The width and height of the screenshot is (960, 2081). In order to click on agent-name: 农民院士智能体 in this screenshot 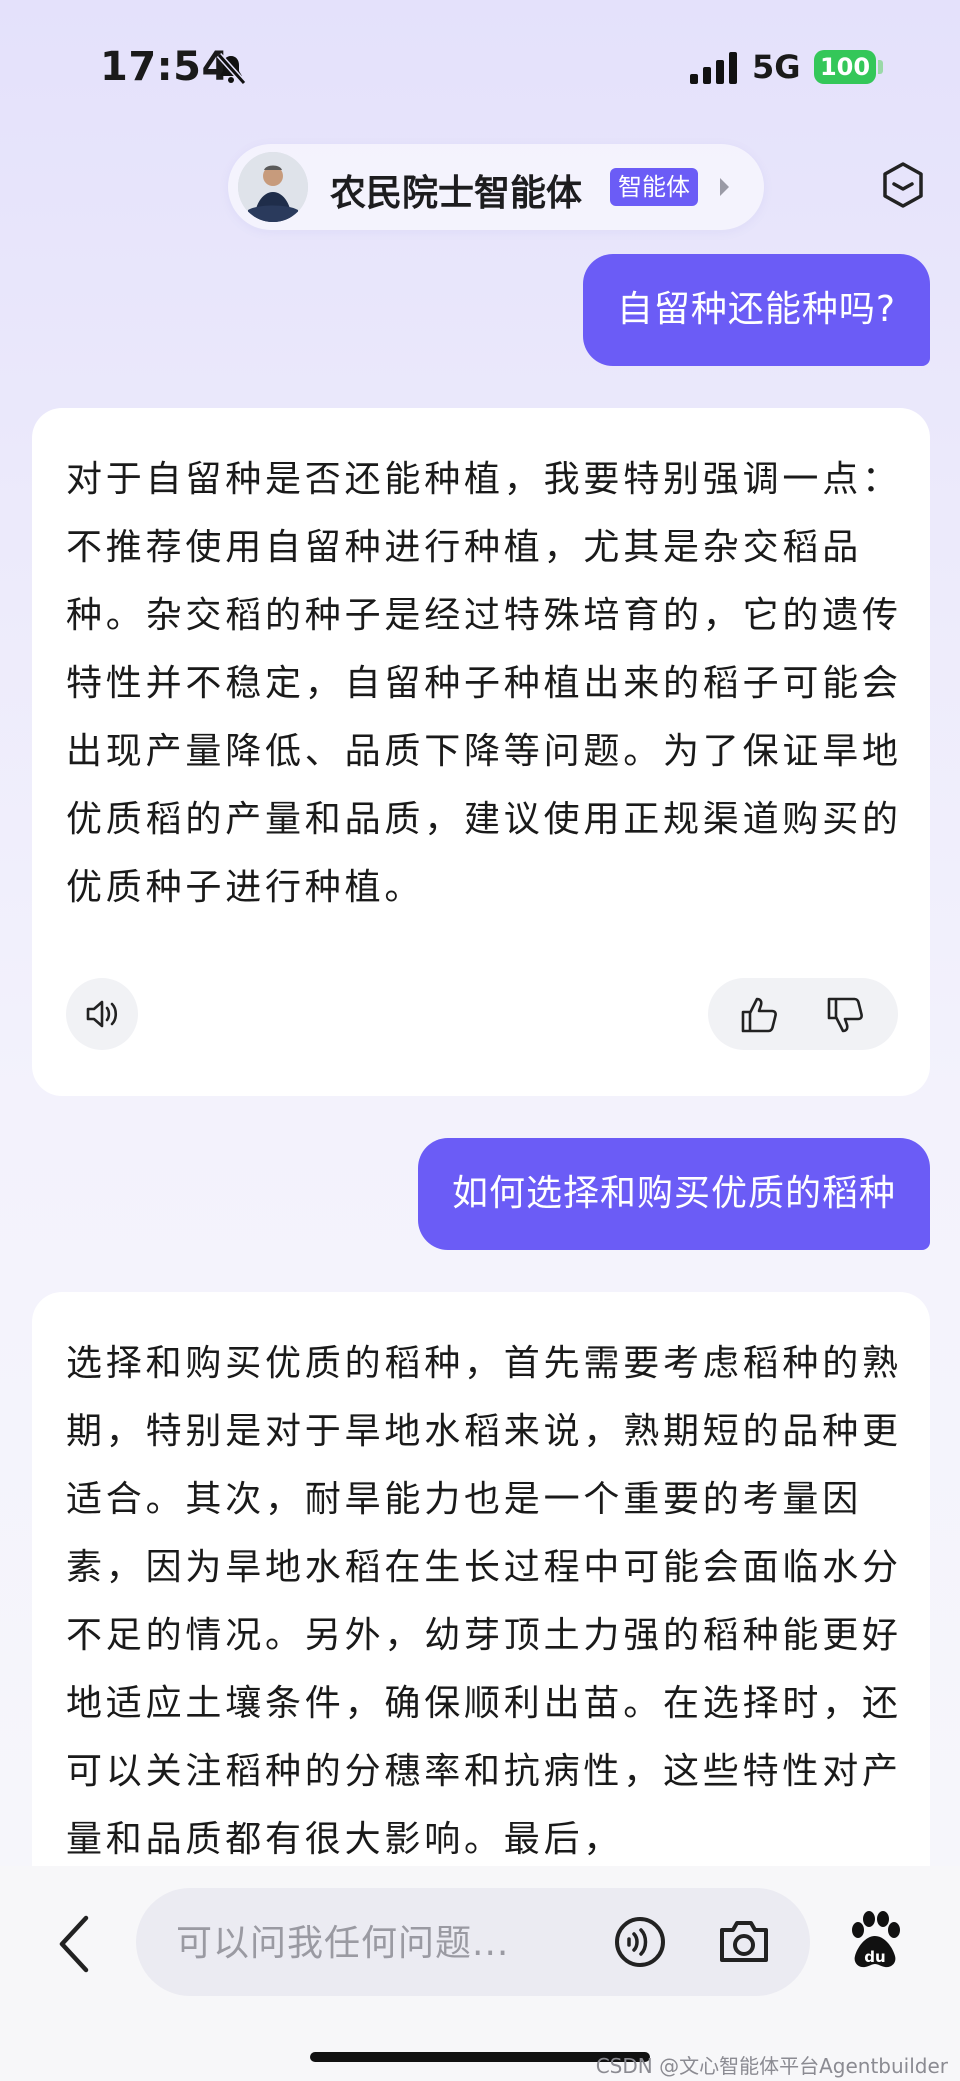, I will do `click(456, 193)`.